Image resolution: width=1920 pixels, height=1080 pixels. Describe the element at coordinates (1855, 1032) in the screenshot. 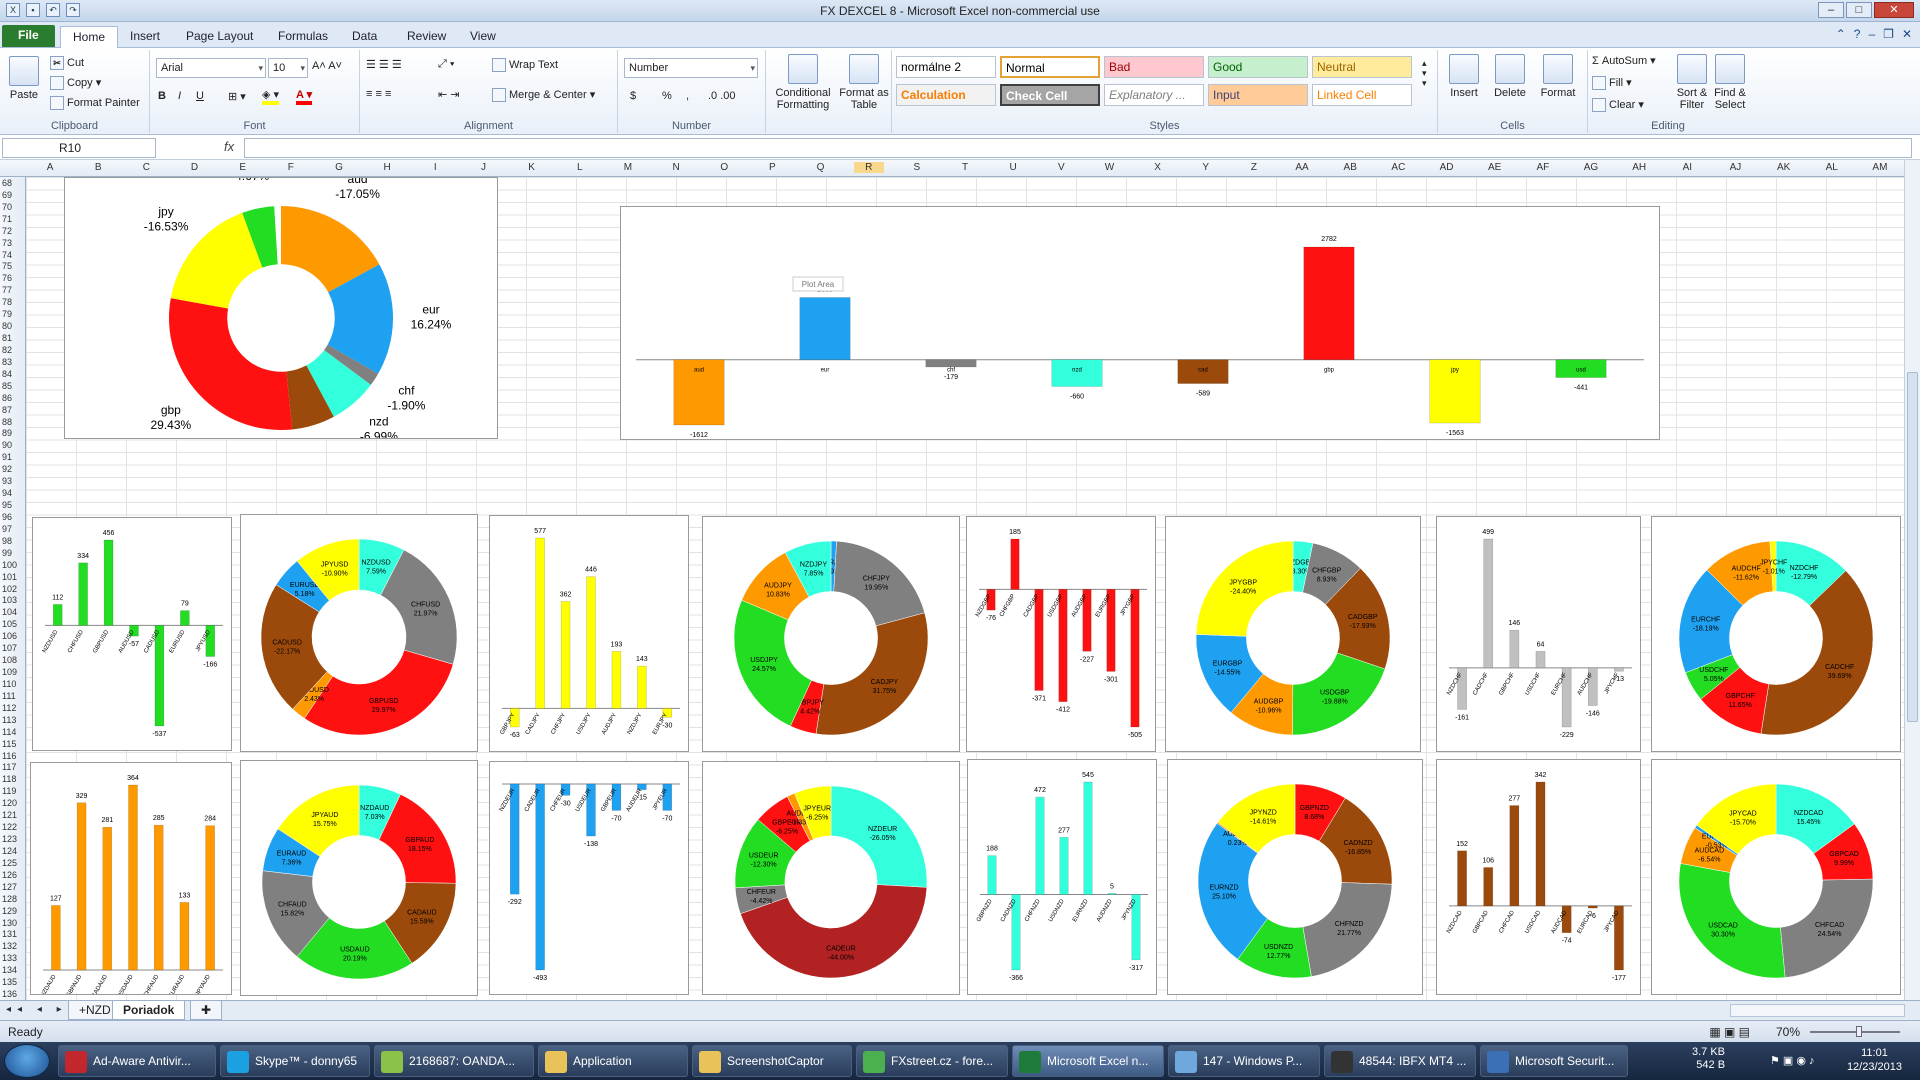

I see `zoom-slider` at that location.